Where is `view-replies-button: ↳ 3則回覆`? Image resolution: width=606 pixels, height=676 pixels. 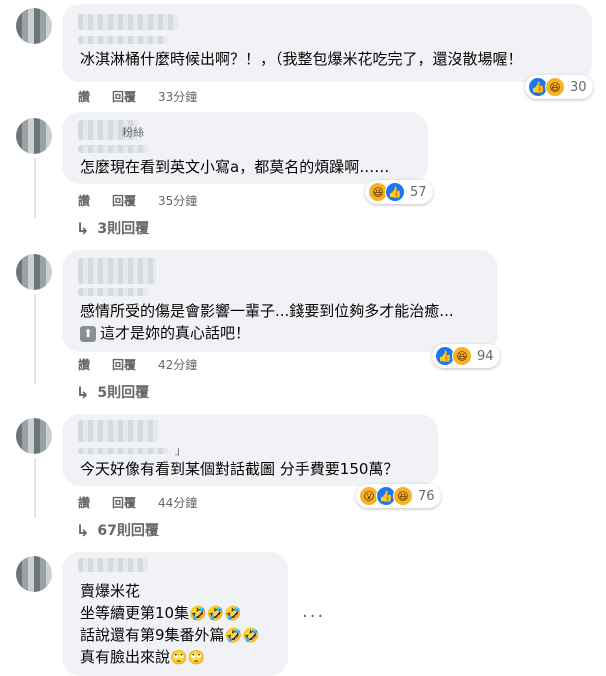 view-replies-button: ↳ 3則回覆 is located at coordinates (112, 228).